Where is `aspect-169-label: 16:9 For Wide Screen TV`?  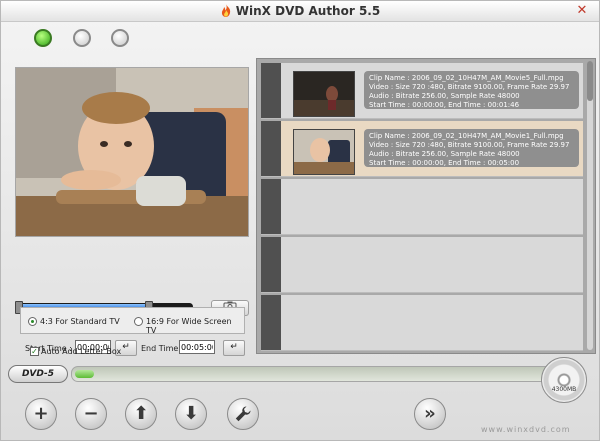 aspect-169-label: 16:9 For Wide Screen TV is located at coordinates (189, 326).